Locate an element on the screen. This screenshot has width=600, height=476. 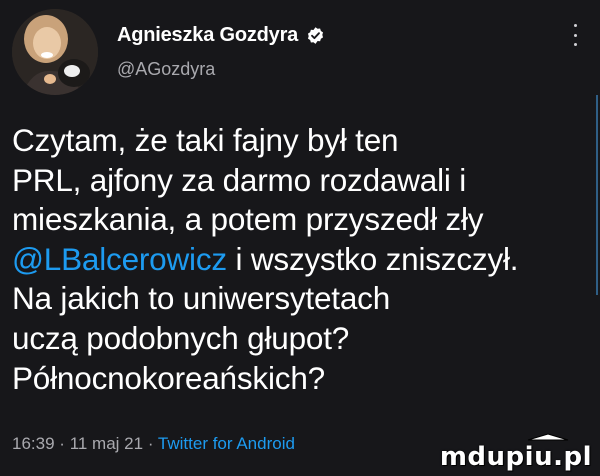
tweet-line: uczą podobnych głupot? is located at coordinates (181, 337).